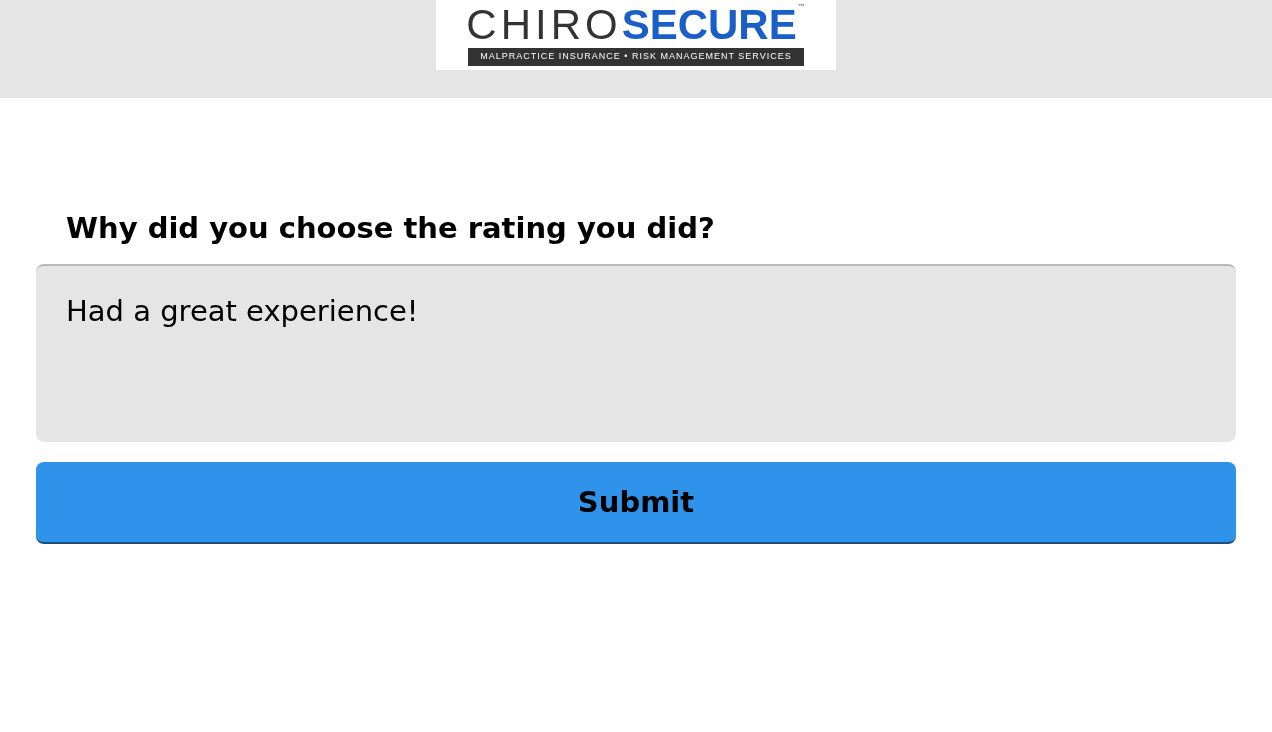  What do you see at coordinates (636, 57) in the screenshot?
I see `logo-tagline: MALPRACTICE INSURANCE • RISK MANAGEMENT SERVICES` at bounding box center [636, 57].